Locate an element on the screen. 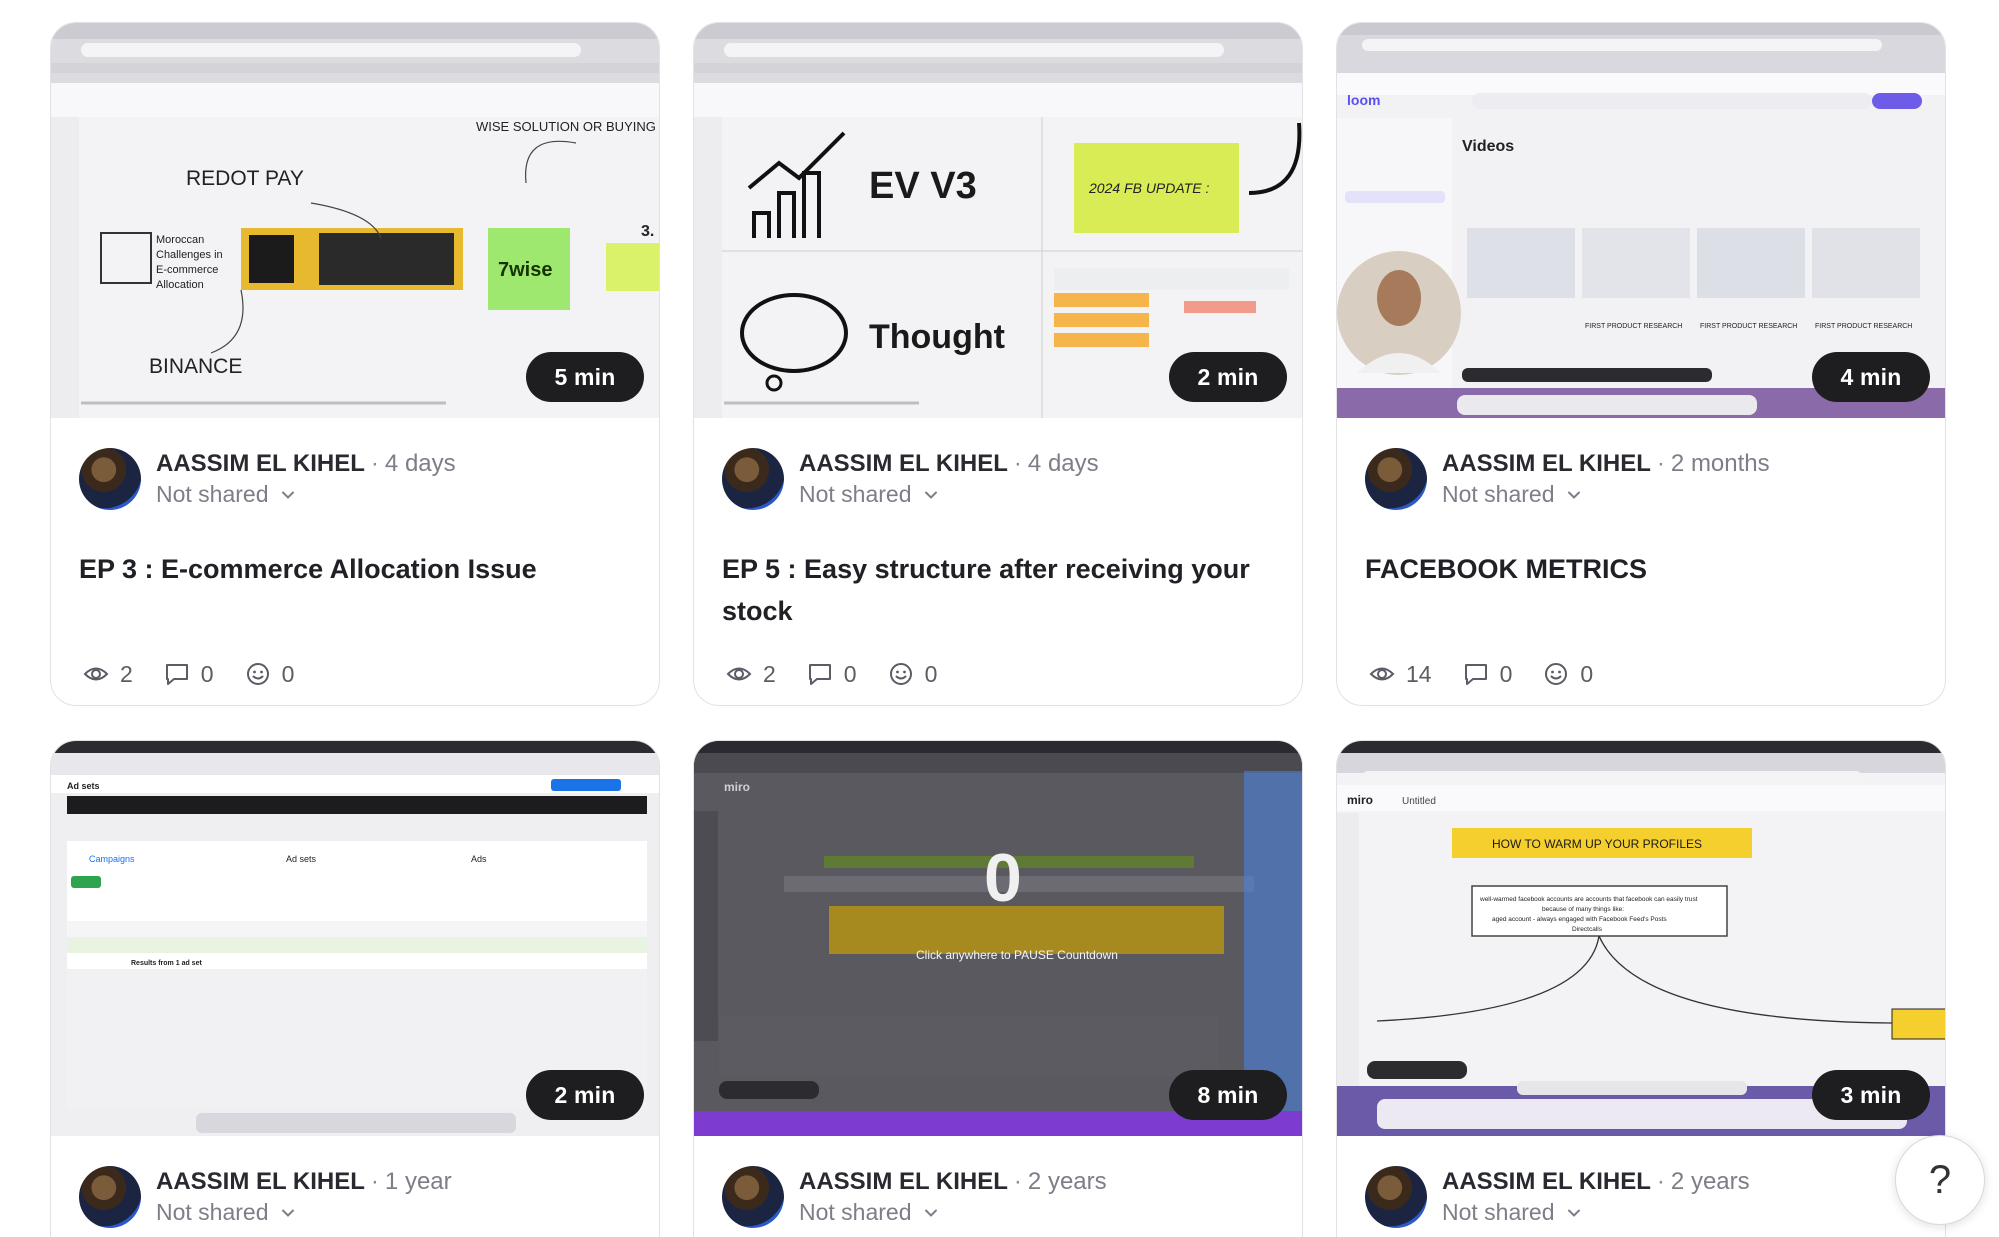 The width and height of the screenshot is (1999, 1237). svg-text: E-commerce is located at coordinates (187, 270).